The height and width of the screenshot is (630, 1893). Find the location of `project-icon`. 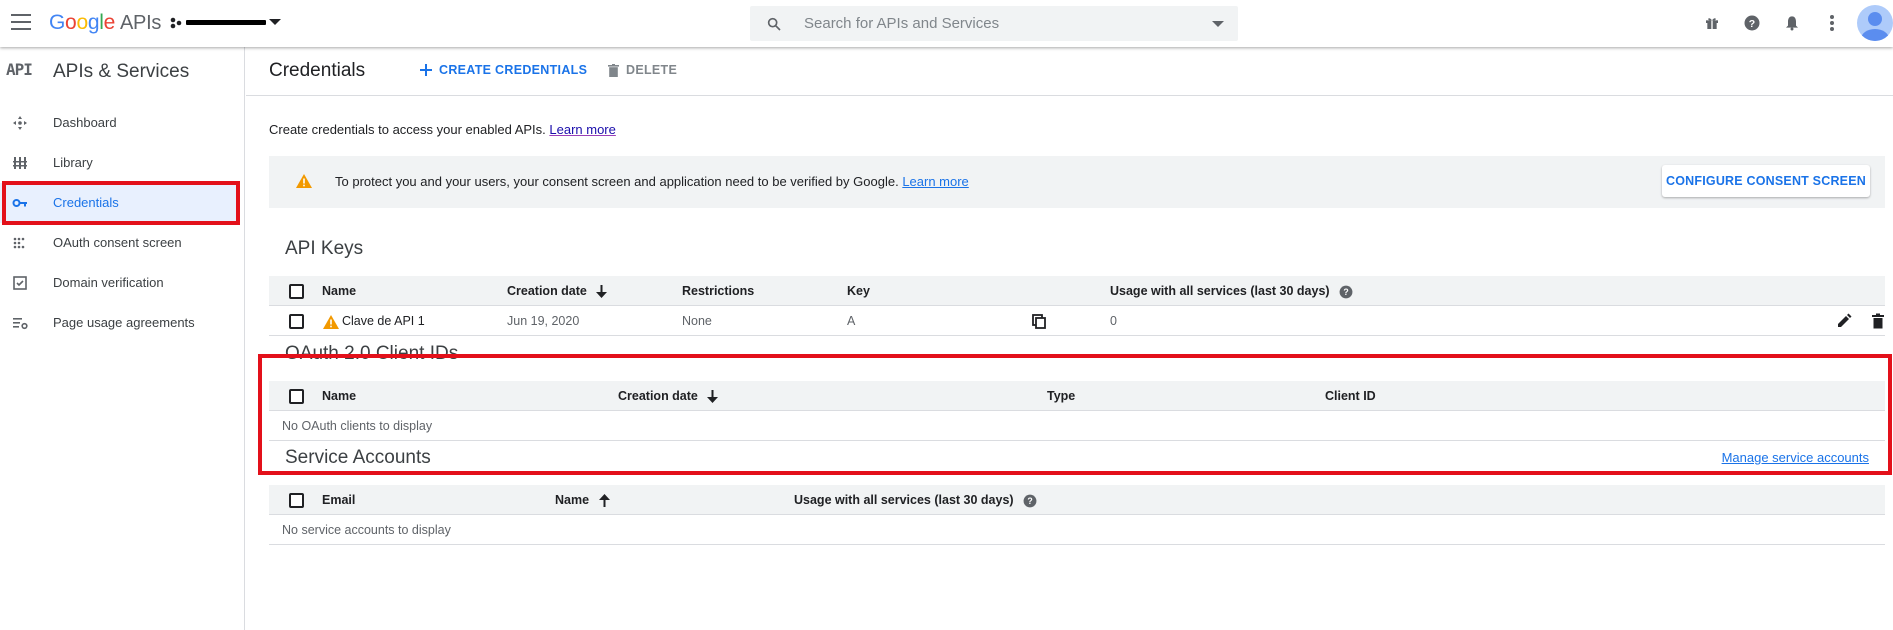

project-icon is located at coordinates (176, 23).